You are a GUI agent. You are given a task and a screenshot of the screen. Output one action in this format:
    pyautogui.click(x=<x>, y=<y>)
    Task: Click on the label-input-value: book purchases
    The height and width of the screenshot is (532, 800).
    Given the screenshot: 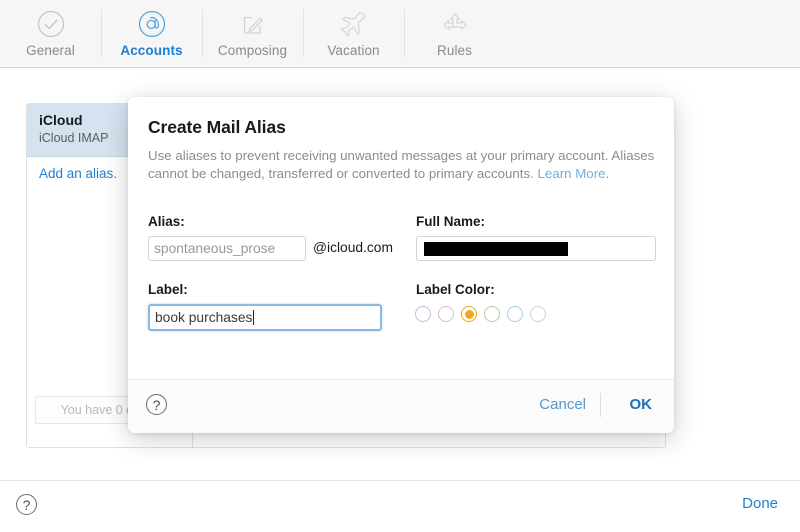 What is the action you would take?
    pyautogui.click(x=204, y=317)
    